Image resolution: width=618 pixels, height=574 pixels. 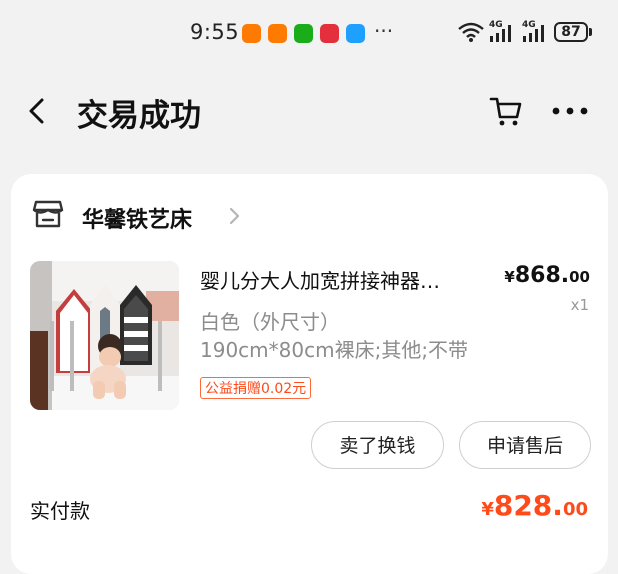 What do you see at coordinates (137, 218) in the screenshot?
I see `shop-name: 华馨铁艺床` at bounding box center [137, 218].